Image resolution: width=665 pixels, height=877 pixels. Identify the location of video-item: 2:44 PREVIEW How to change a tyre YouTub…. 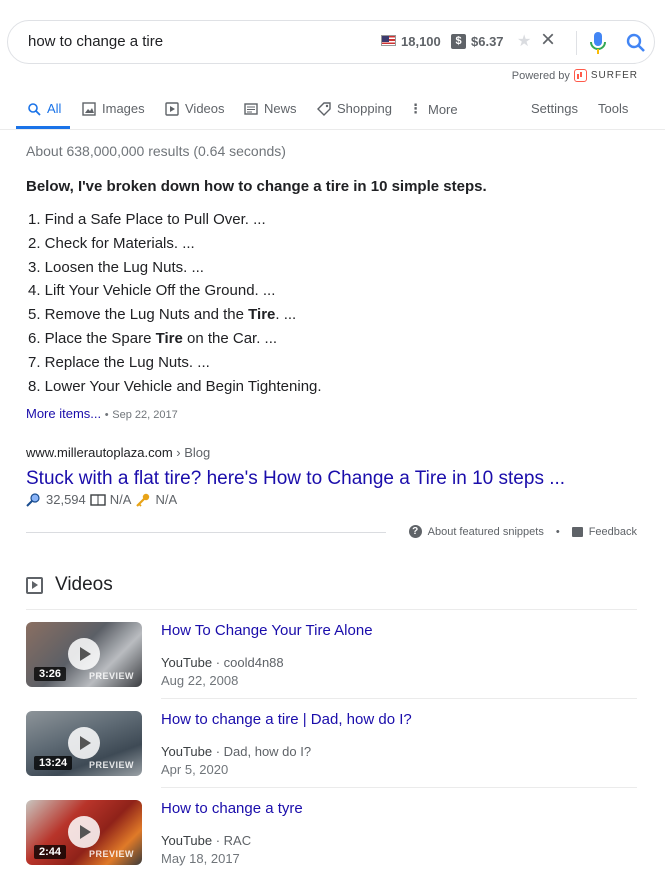
(331, 832).